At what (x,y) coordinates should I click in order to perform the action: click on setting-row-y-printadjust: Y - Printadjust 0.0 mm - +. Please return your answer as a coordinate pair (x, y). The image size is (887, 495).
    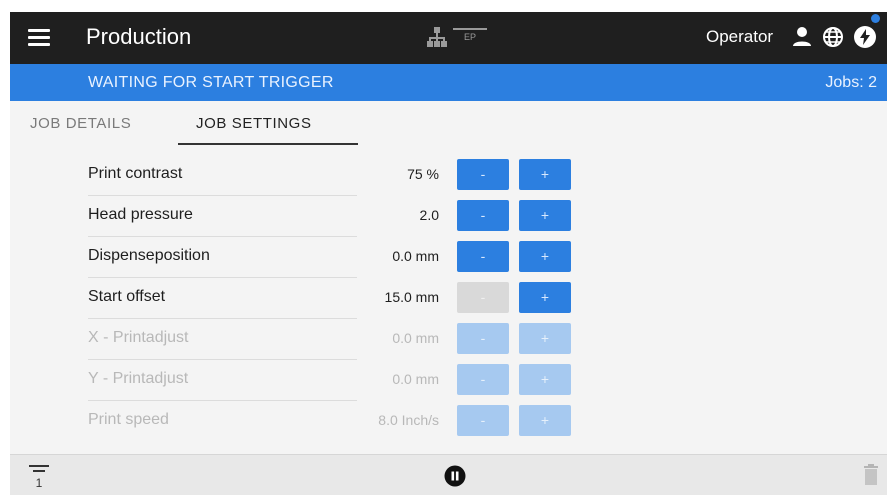
    Looking at the image, I should click on (448, 380).